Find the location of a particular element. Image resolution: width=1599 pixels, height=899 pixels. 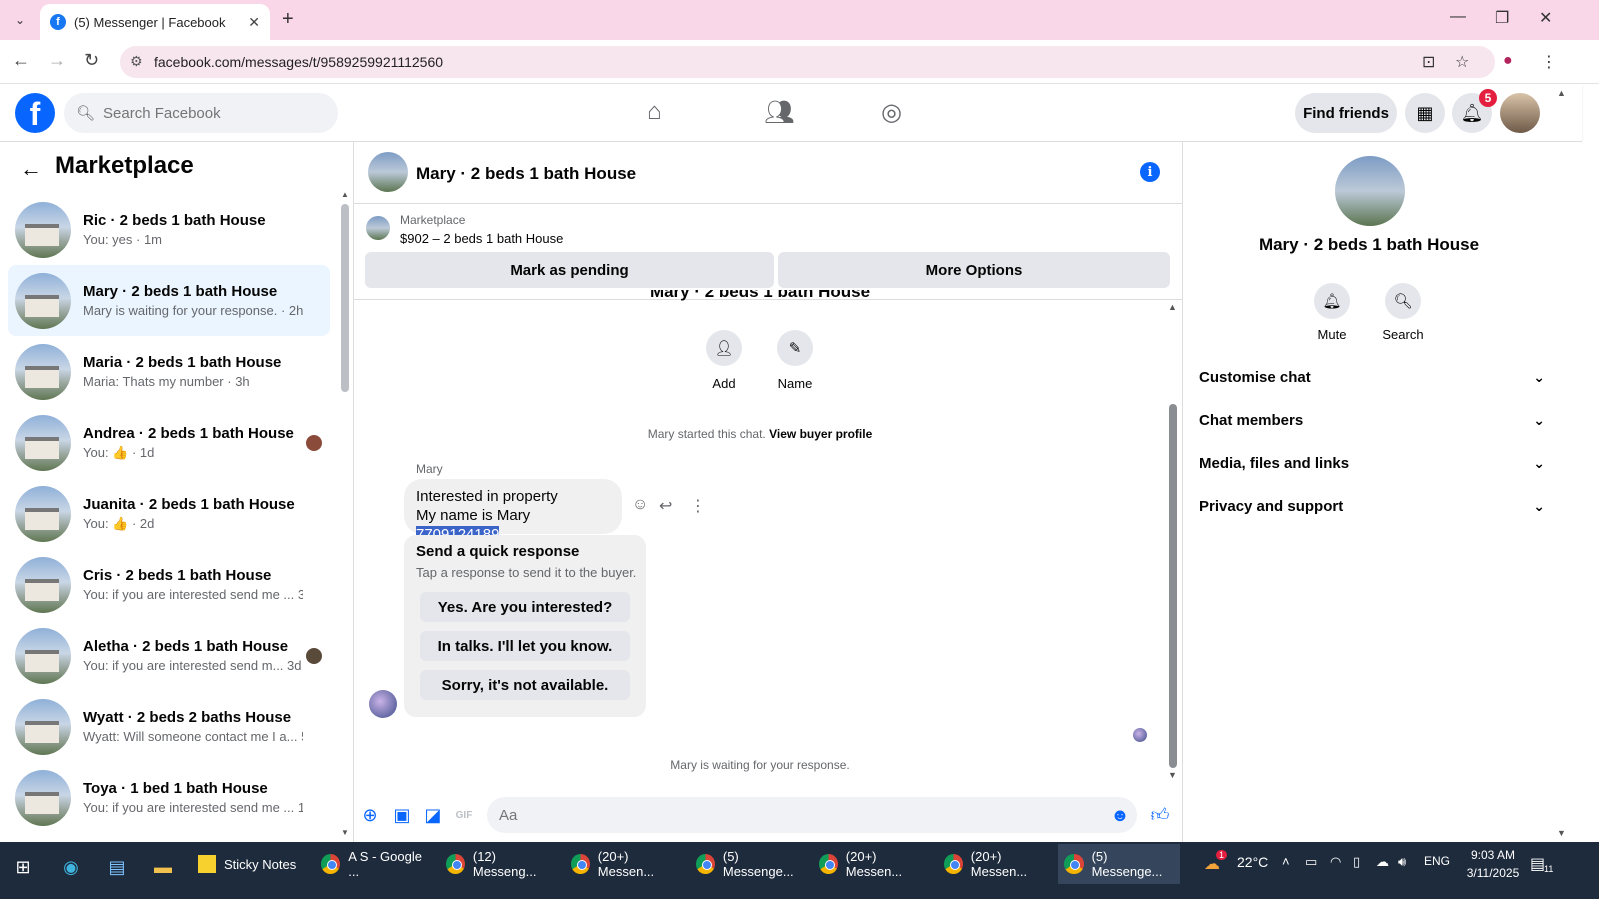

notification-center-icon: ▤ is located at coordinates (1537, 864).